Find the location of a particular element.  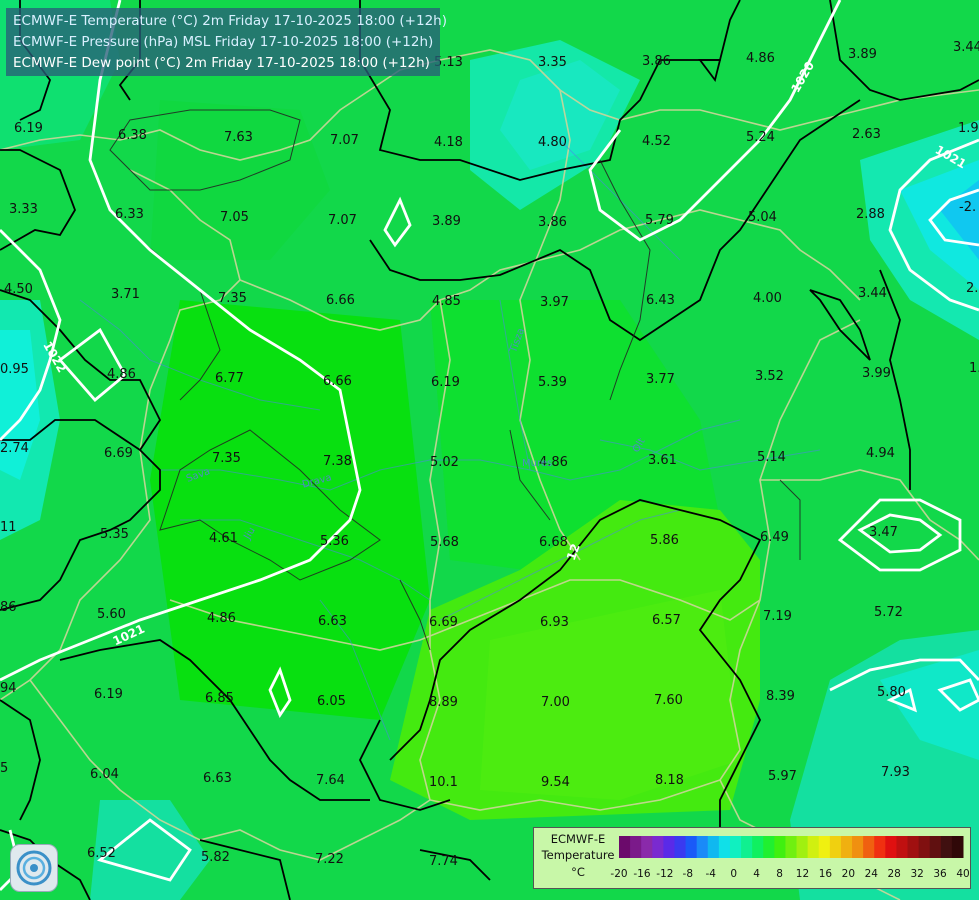

temperature-value-label: 3.77 is located at coordinates (660, 379).